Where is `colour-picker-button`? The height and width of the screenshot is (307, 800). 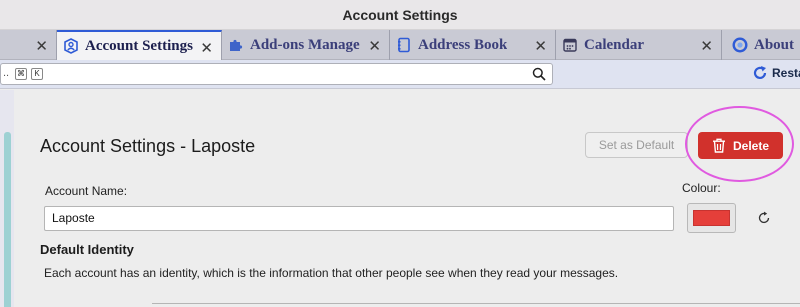 colour-picker-button is located at coordinates (711, 218).